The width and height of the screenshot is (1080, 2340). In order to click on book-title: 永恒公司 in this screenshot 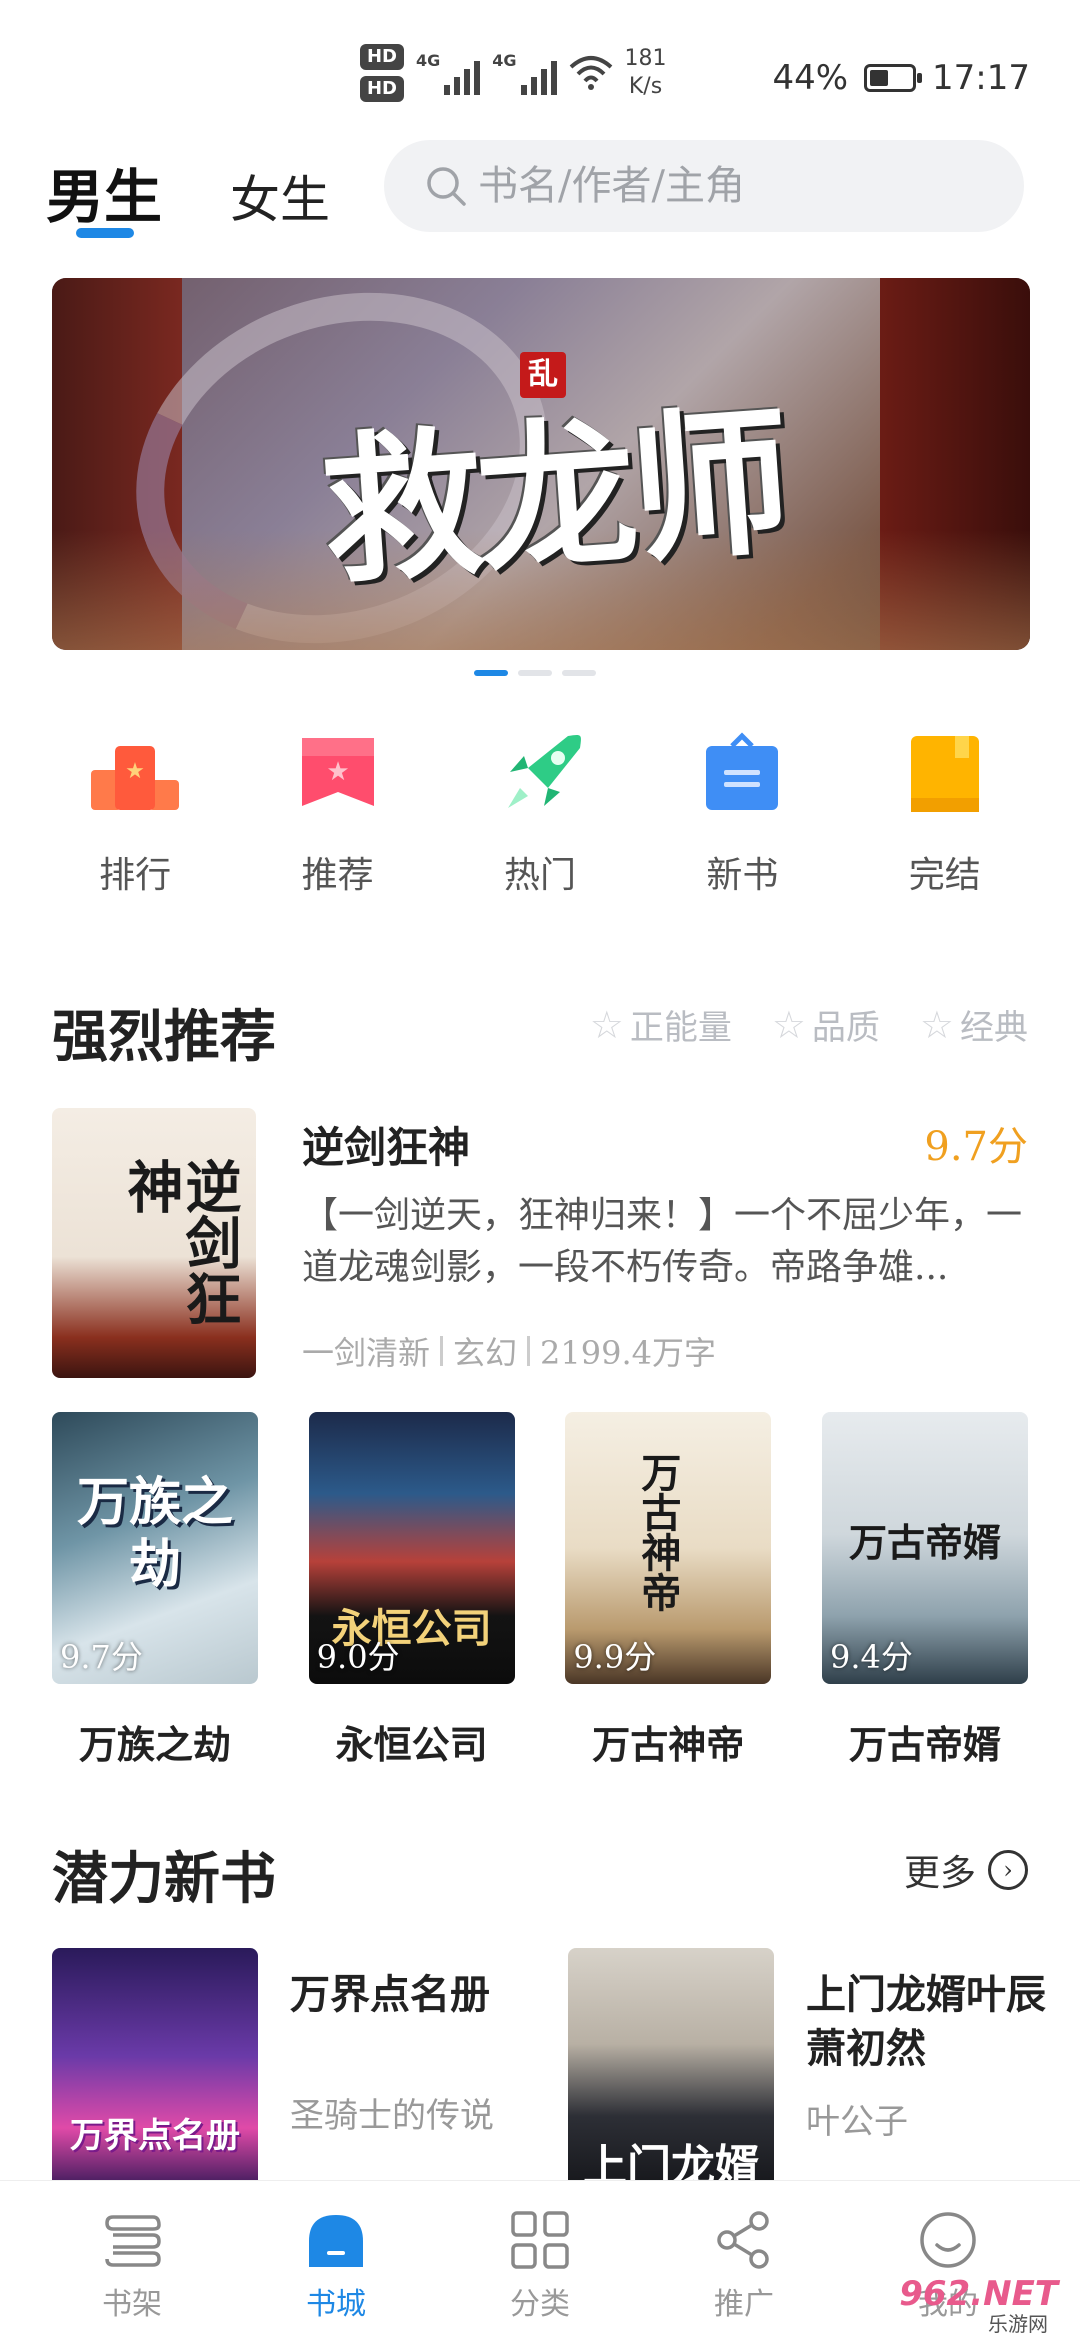, I will do `click(411, 1744)`.